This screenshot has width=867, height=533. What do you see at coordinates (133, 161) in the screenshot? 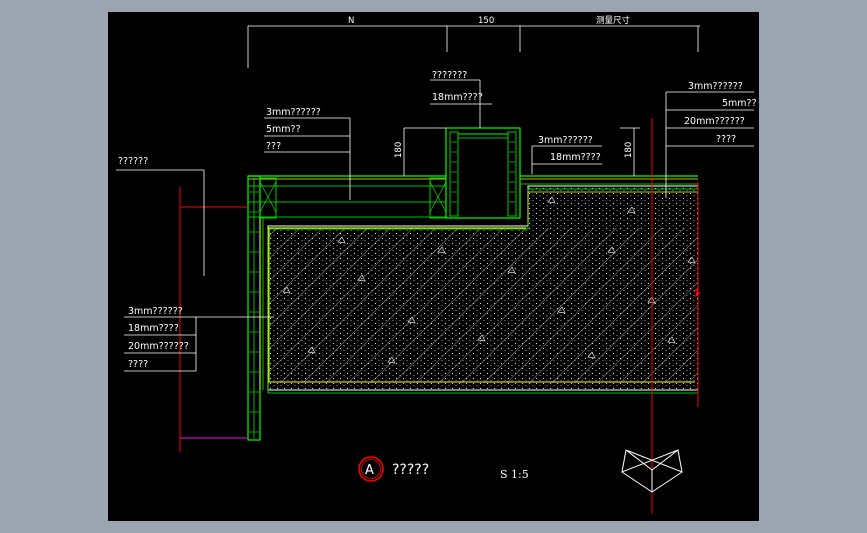
I see `callout-far-left-1: ??????` at bounding box center [133, 161].